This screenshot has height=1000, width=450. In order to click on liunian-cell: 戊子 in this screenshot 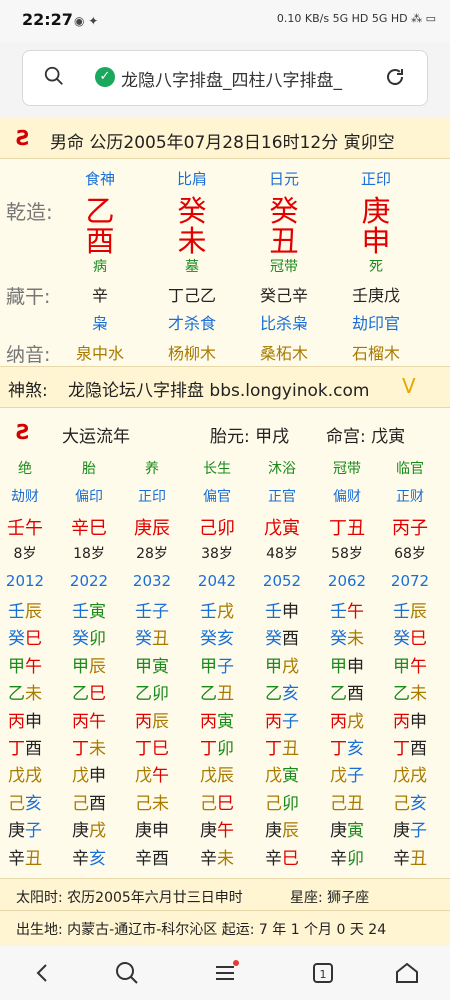, I will do `click(347, 773)`.